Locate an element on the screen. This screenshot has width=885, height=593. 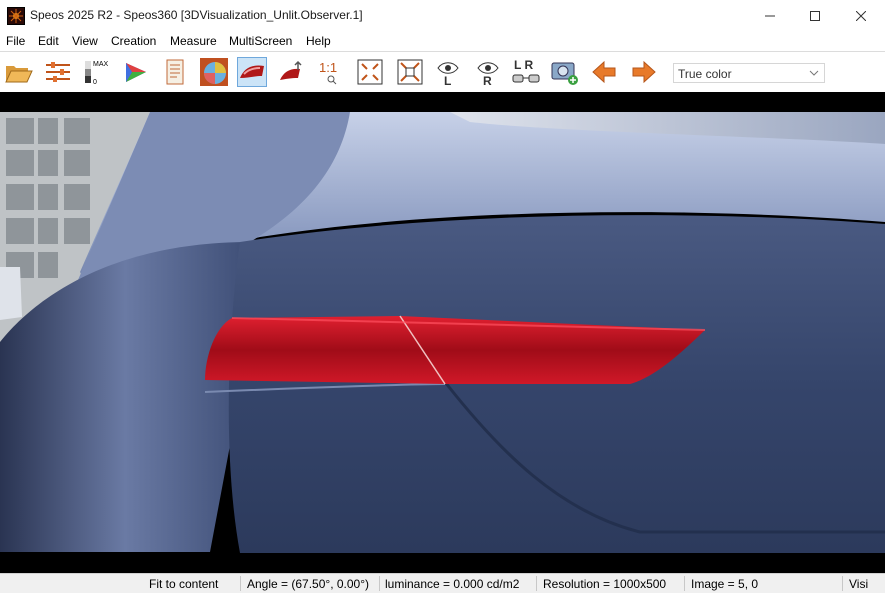
display-mode-select: True color is located at coordinates (749, 73).